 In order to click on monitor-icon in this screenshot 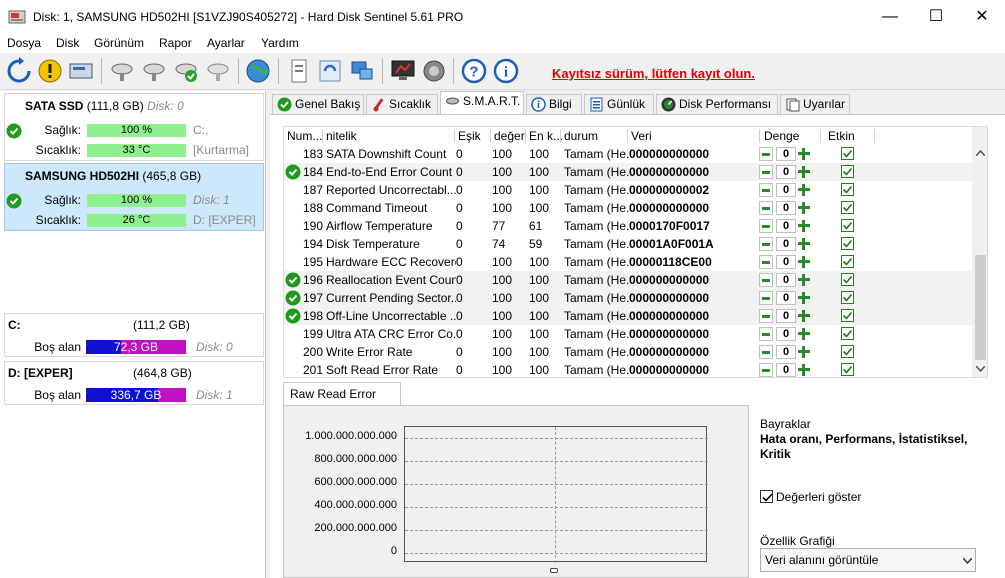, I will do `click(403, 71)`.